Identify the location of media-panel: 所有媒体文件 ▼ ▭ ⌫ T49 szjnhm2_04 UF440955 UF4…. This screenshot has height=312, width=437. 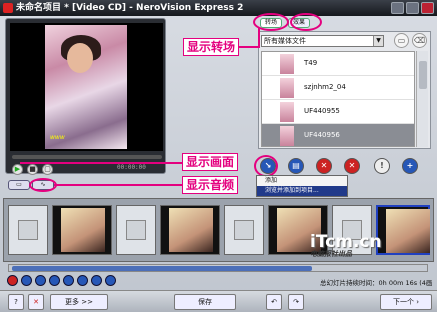
(344, 90).